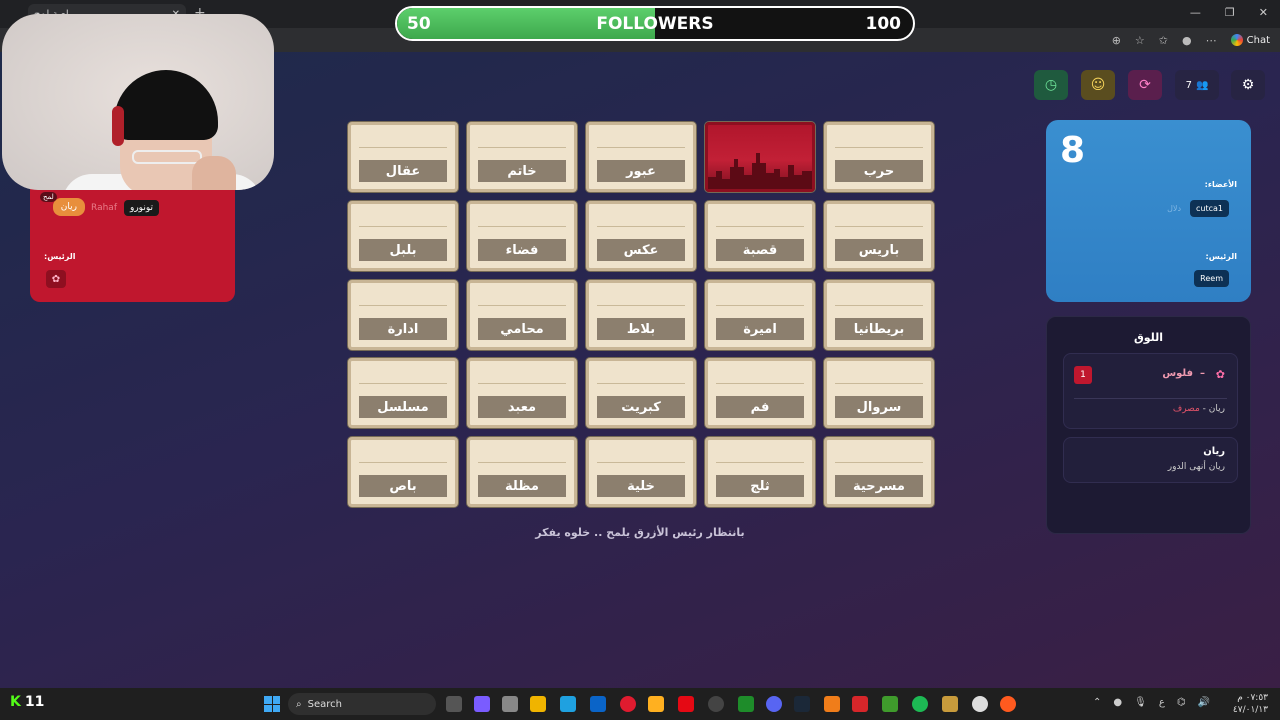  What do you see at coordinates (1209, 208) in the screenshot?
I see `blue-member-chip: cutca1` at bounding box center [1209, 208].